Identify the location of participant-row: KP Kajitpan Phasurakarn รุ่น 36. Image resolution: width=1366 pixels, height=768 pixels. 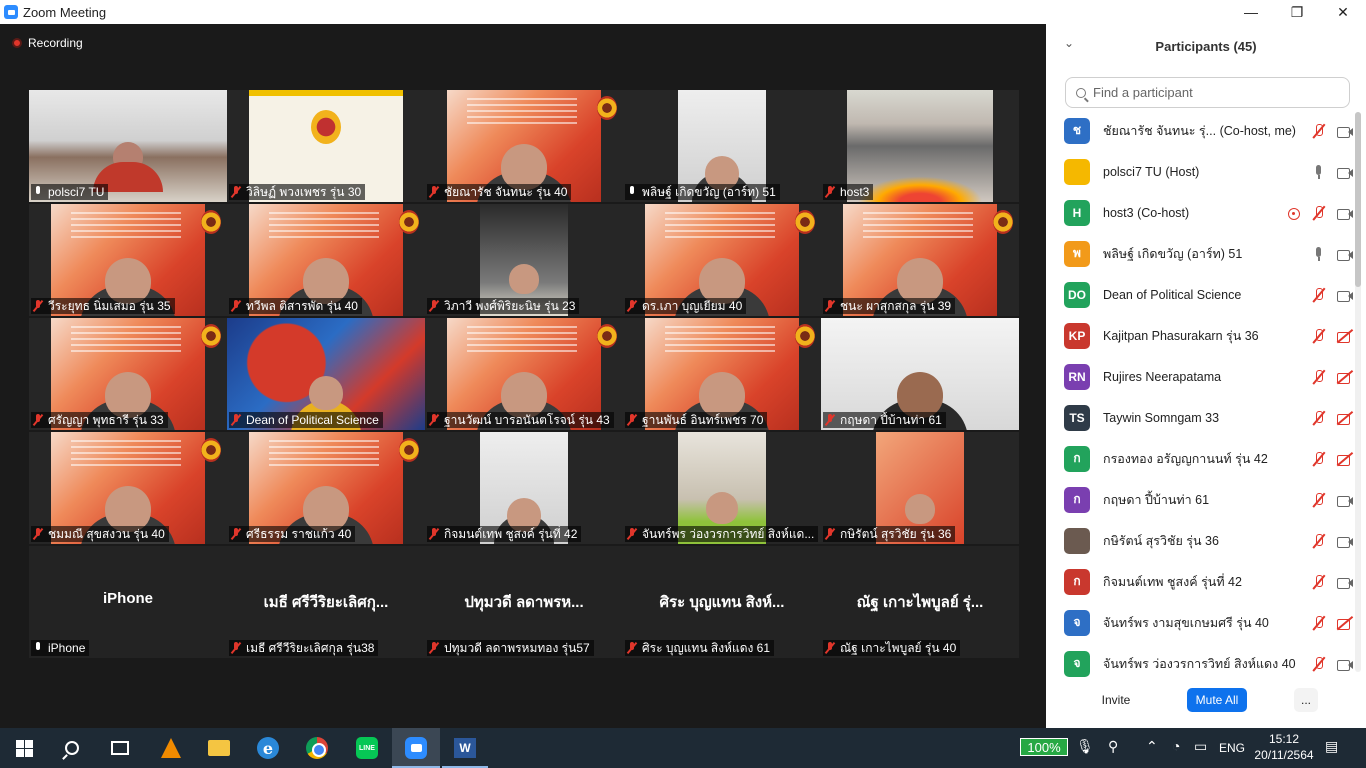
(1200, 335).